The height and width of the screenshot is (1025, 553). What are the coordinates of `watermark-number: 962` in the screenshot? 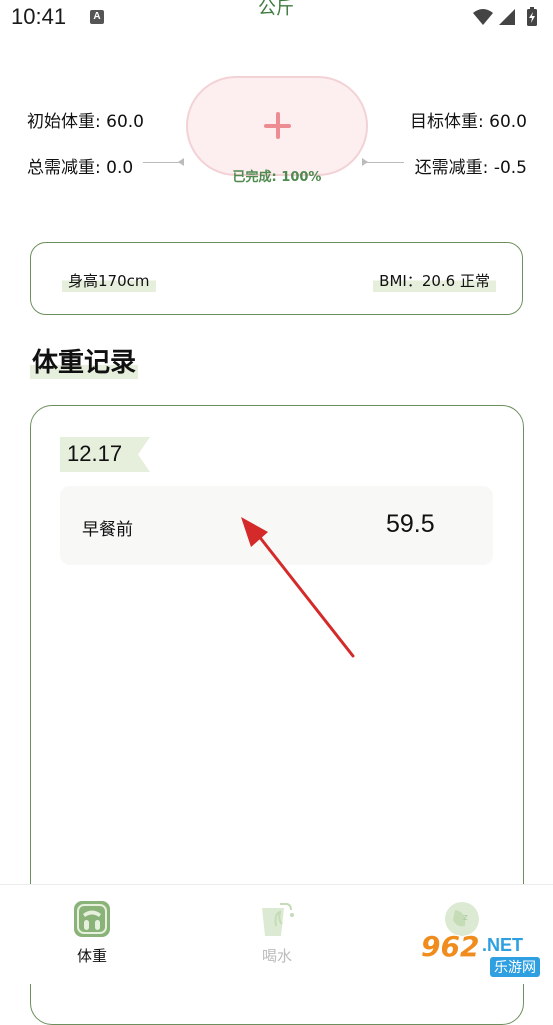 It's located at (450, 946).